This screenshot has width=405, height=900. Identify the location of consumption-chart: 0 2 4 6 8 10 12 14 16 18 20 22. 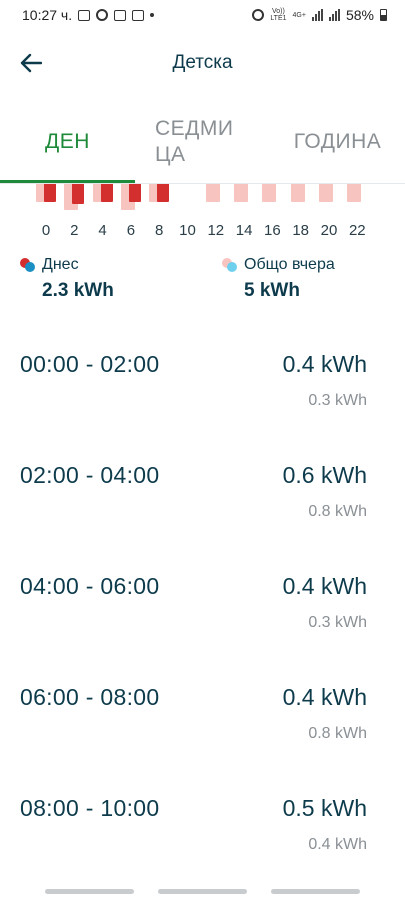
(202, 214).